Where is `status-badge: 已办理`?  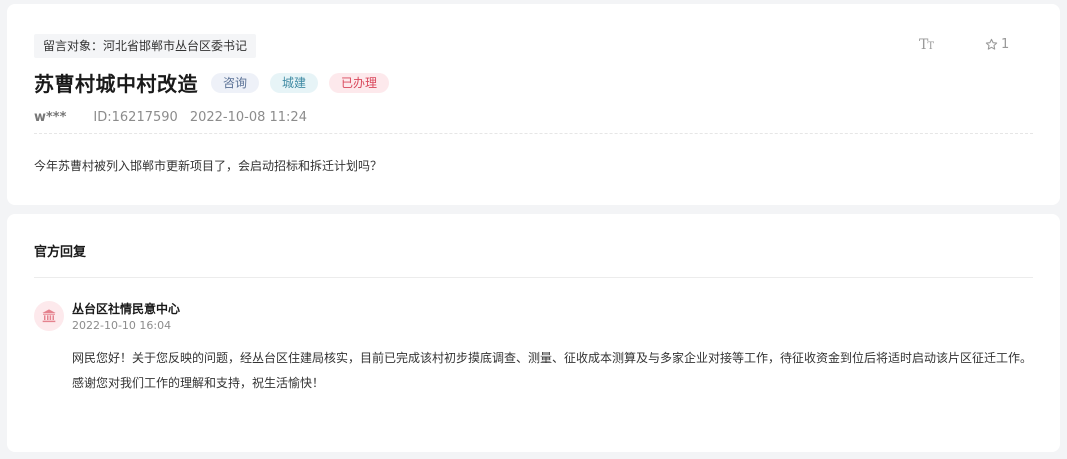 status-badge: 已办理 is located at coordinates (359, 82).